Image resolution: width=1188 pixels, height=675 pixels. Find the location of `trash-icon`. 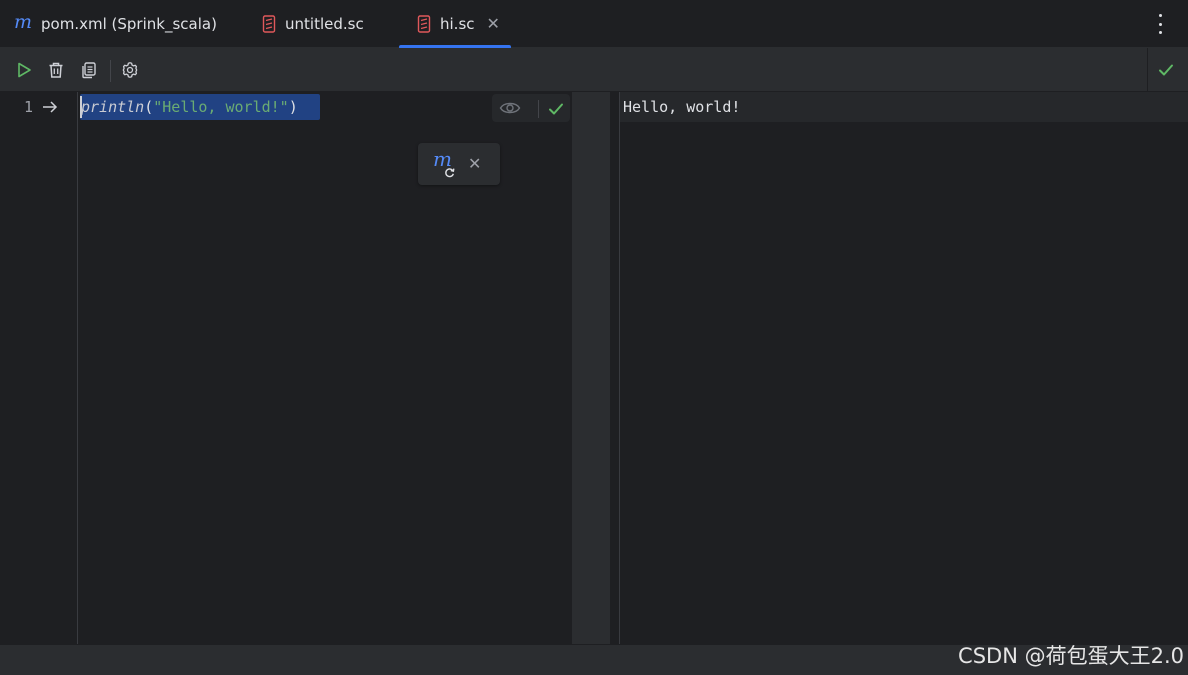

trash-icon is located at coordinates (56, 70).